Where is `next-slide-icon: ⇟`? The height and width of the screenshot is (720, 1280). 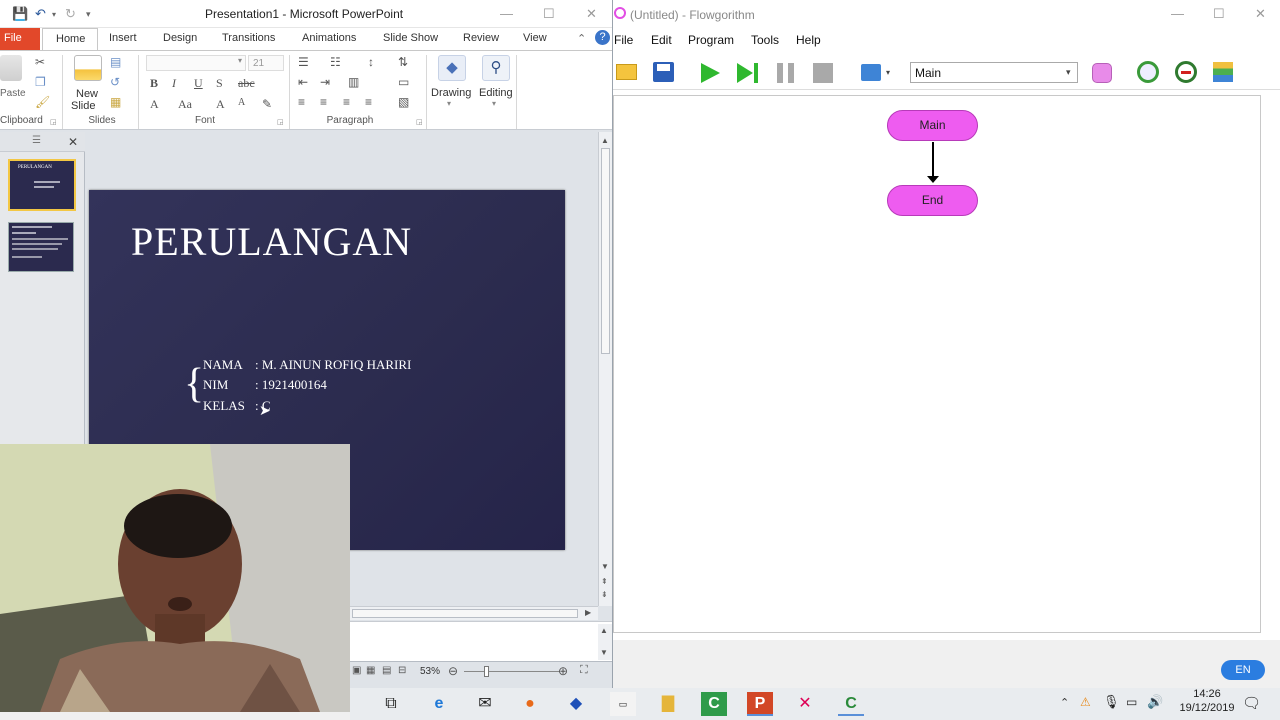
next-slide-icon: ⇟ is located at coordinates (604, 594).